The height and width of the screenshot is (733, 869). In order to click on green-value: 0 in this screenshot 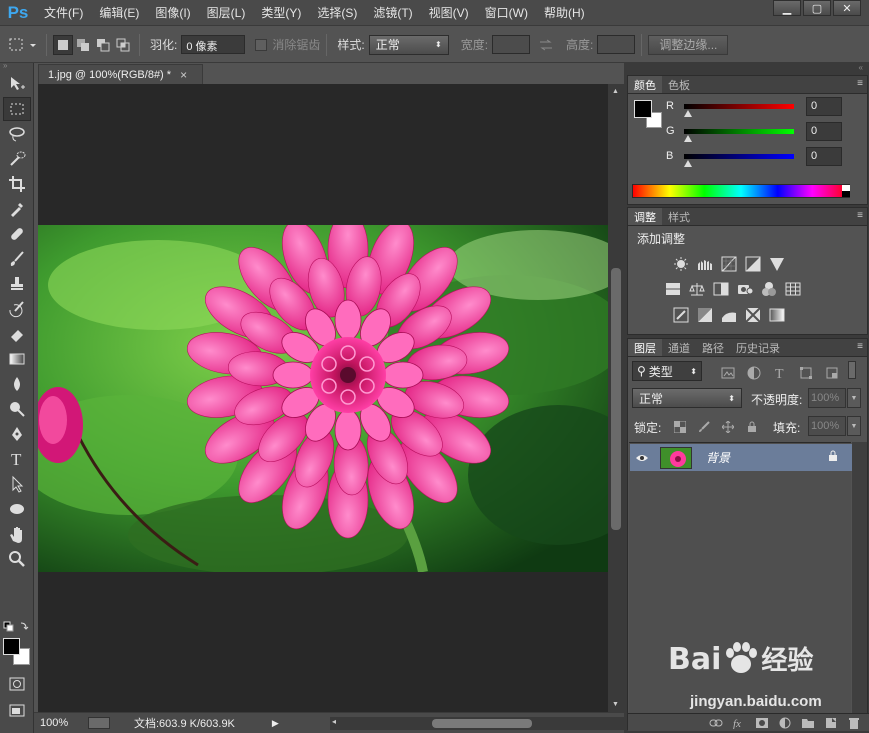, I will do `click(824, 131)`.